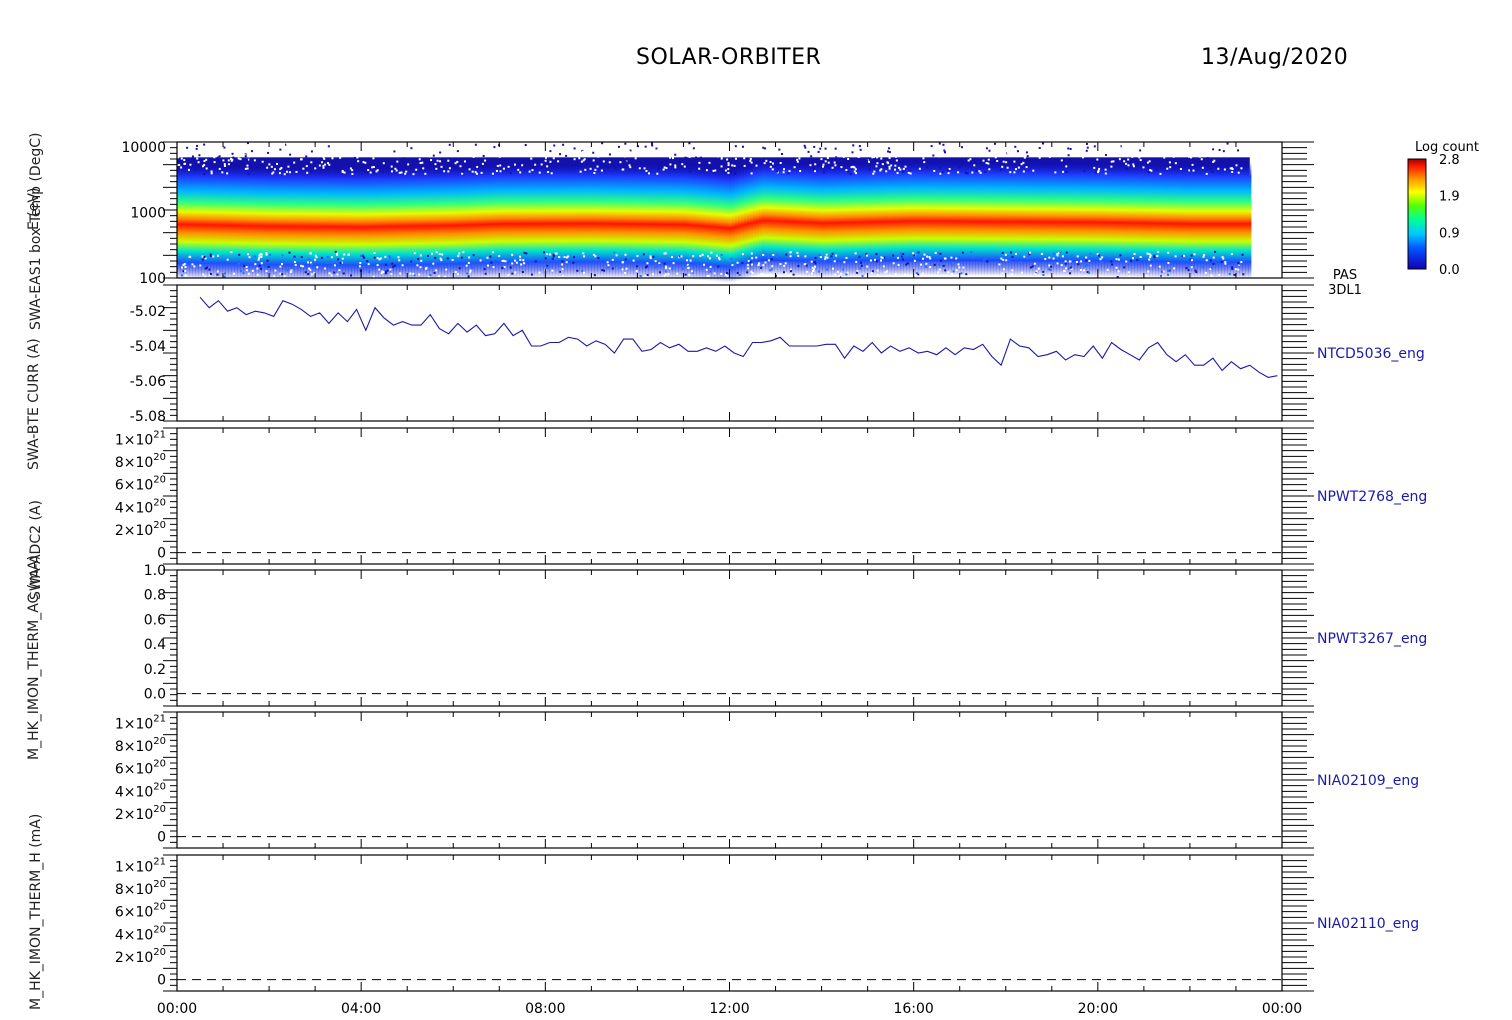 The height and width of the screenshot is (1020, 1512). Describe the element at coordinates (148, 214) in the screenshot. I see `y-tick-label: 1000` at that location.